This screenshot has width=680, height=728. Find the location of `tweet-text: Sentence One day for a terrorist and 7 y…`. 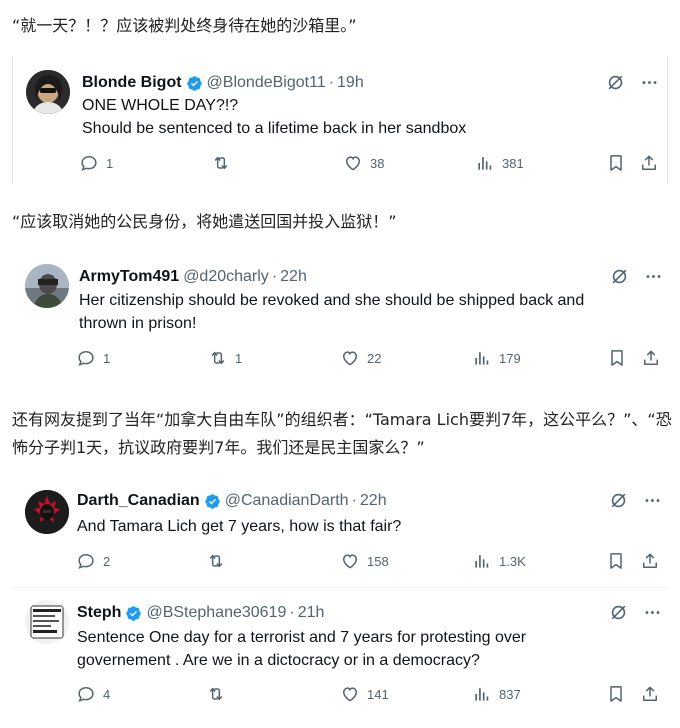

tweet-text: Sentence One day for a terrorist and 7 y… is located at coordinates (302, 649).